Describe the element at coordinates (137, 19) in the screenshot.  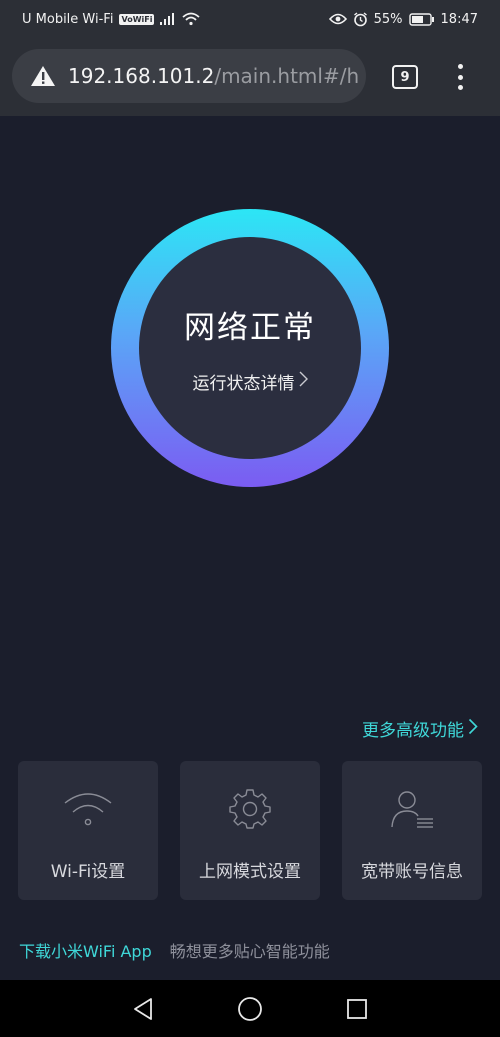
I see `vowifi-badge: VoWiFi` at that location.